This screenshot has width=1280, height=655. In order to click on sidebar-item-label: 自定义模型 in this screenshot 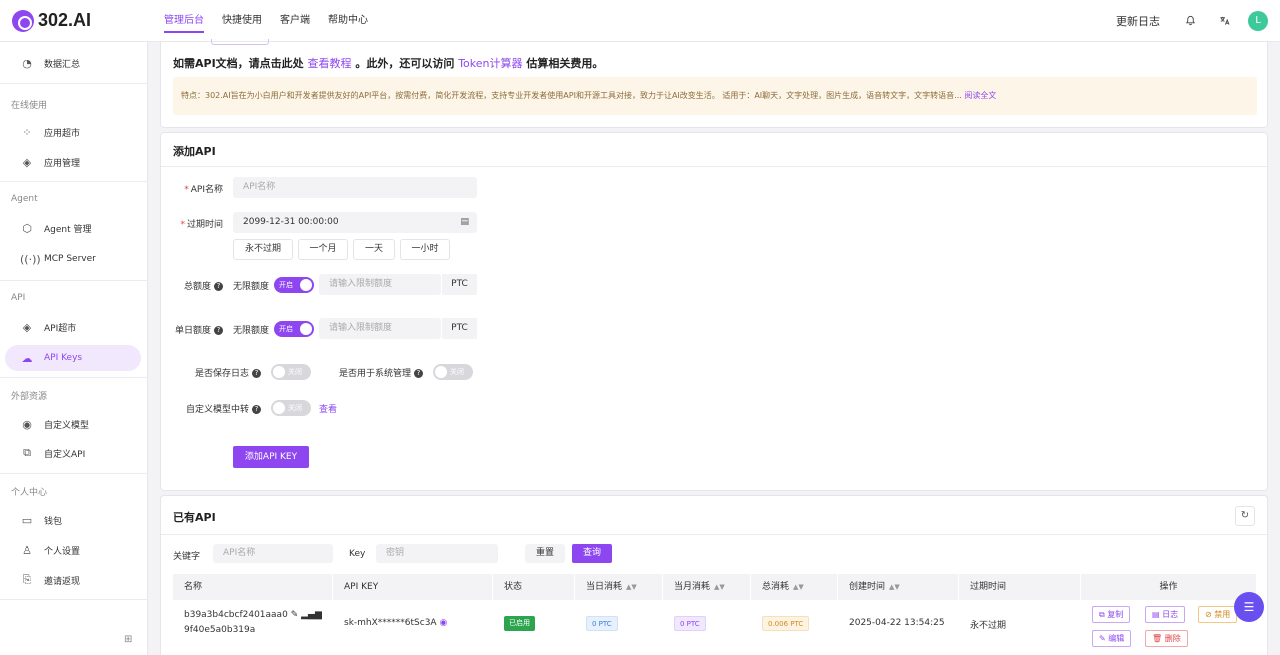, I will do `click(67, 425)`.